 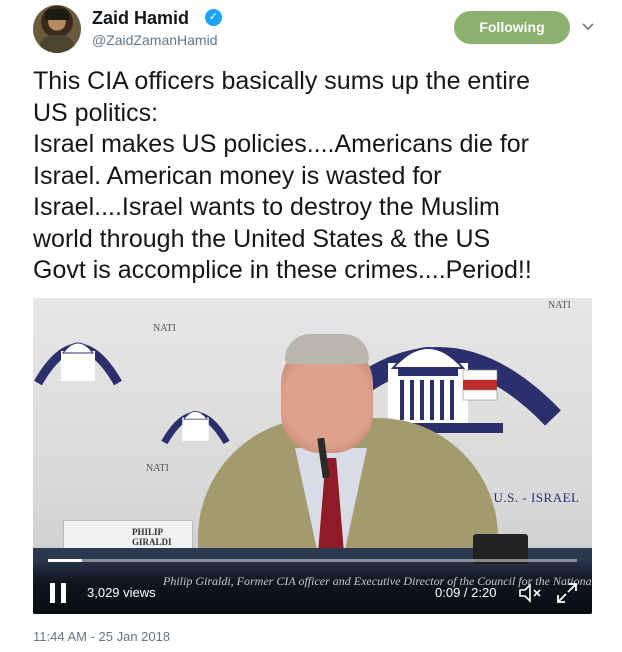 I want to click on tweet-line: world through the United States & the US, so click(x=262, y=238).